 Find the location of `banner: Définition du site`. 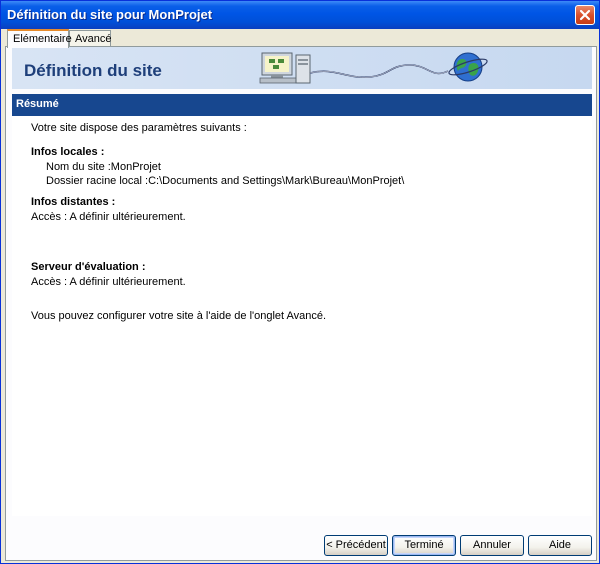

banner: Définition du site is located at coordinates (302, 68).